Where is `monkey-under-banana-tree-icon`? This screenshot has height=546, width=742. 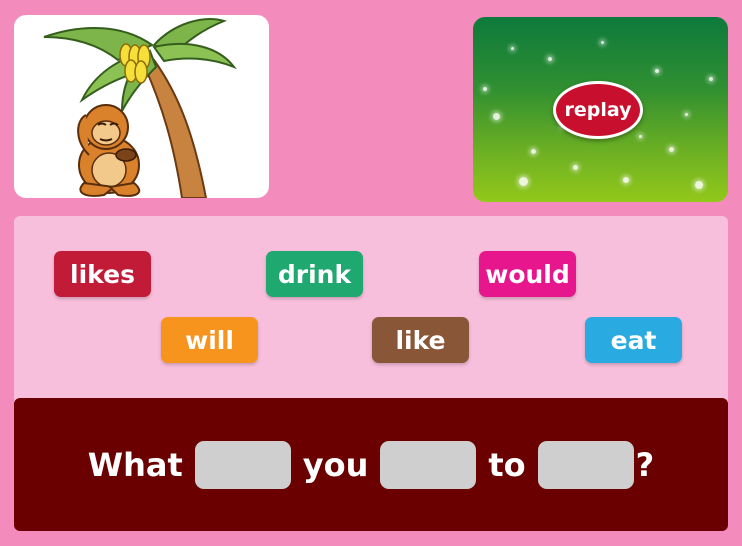
monkey-under-banana-tree-icon is located at coordinates (140, 108).